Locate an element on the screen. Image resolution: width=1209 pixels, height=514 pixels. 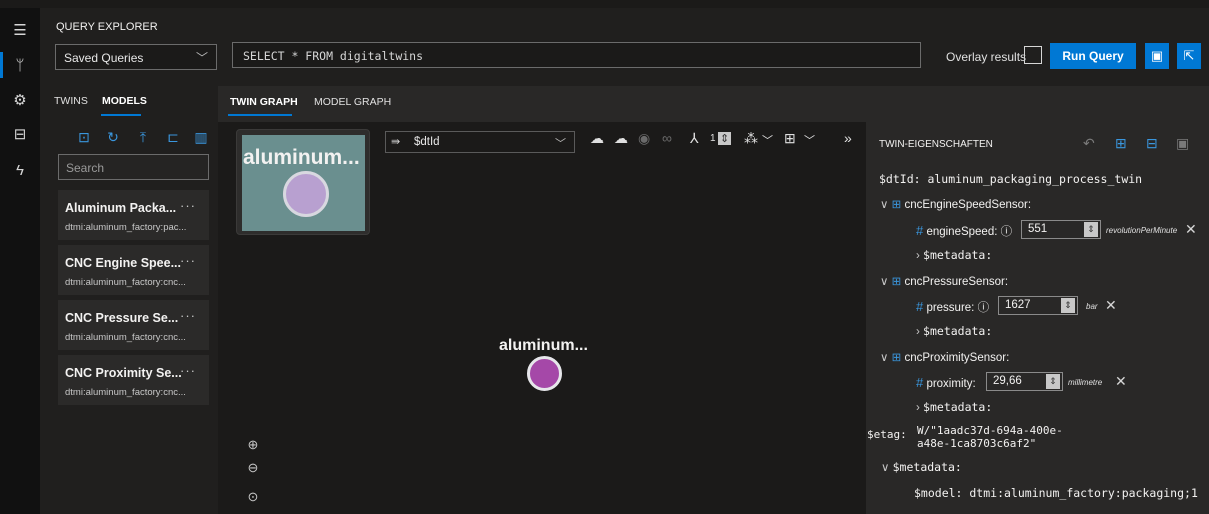
query-input: SELECT * FROM digitaltwins is located at coordinates (576, 55).